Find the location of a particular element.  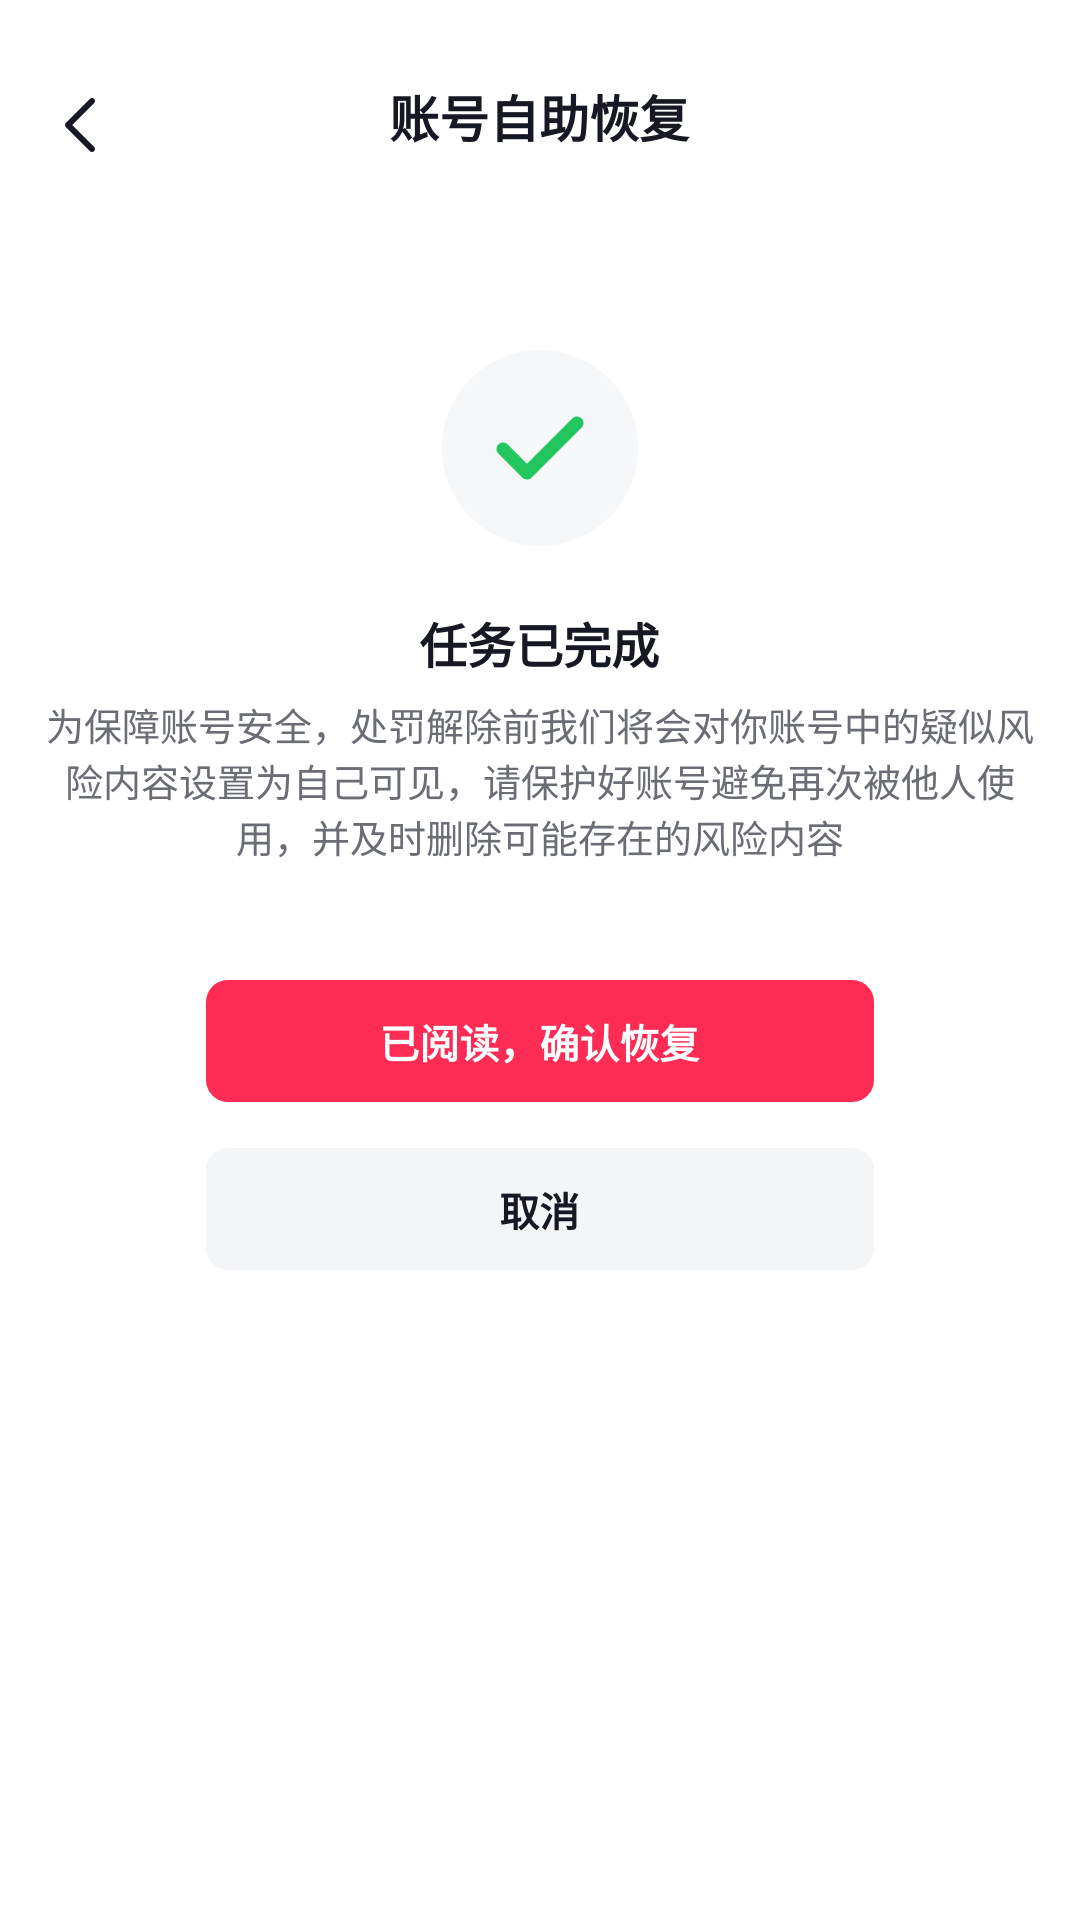

cancel-button: 取消 is located at coordinates (540, 1209).